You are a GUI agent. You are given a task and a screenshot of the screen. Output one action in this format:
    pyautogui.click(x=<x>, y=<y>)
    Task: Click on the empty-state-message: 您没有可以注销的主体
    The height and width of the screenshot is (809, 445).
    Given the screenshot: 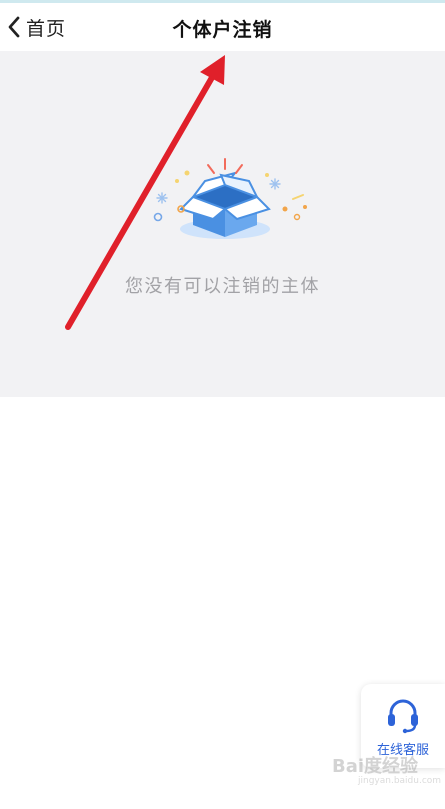 What is the action you would take?
    pyautogui.click(x=222, y=286)
    